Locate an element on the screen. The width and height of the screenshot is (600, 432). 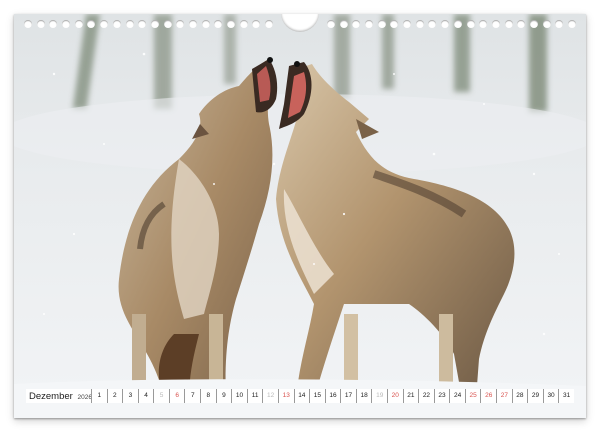
hanger-cutout is located at coordinates (300, 23).